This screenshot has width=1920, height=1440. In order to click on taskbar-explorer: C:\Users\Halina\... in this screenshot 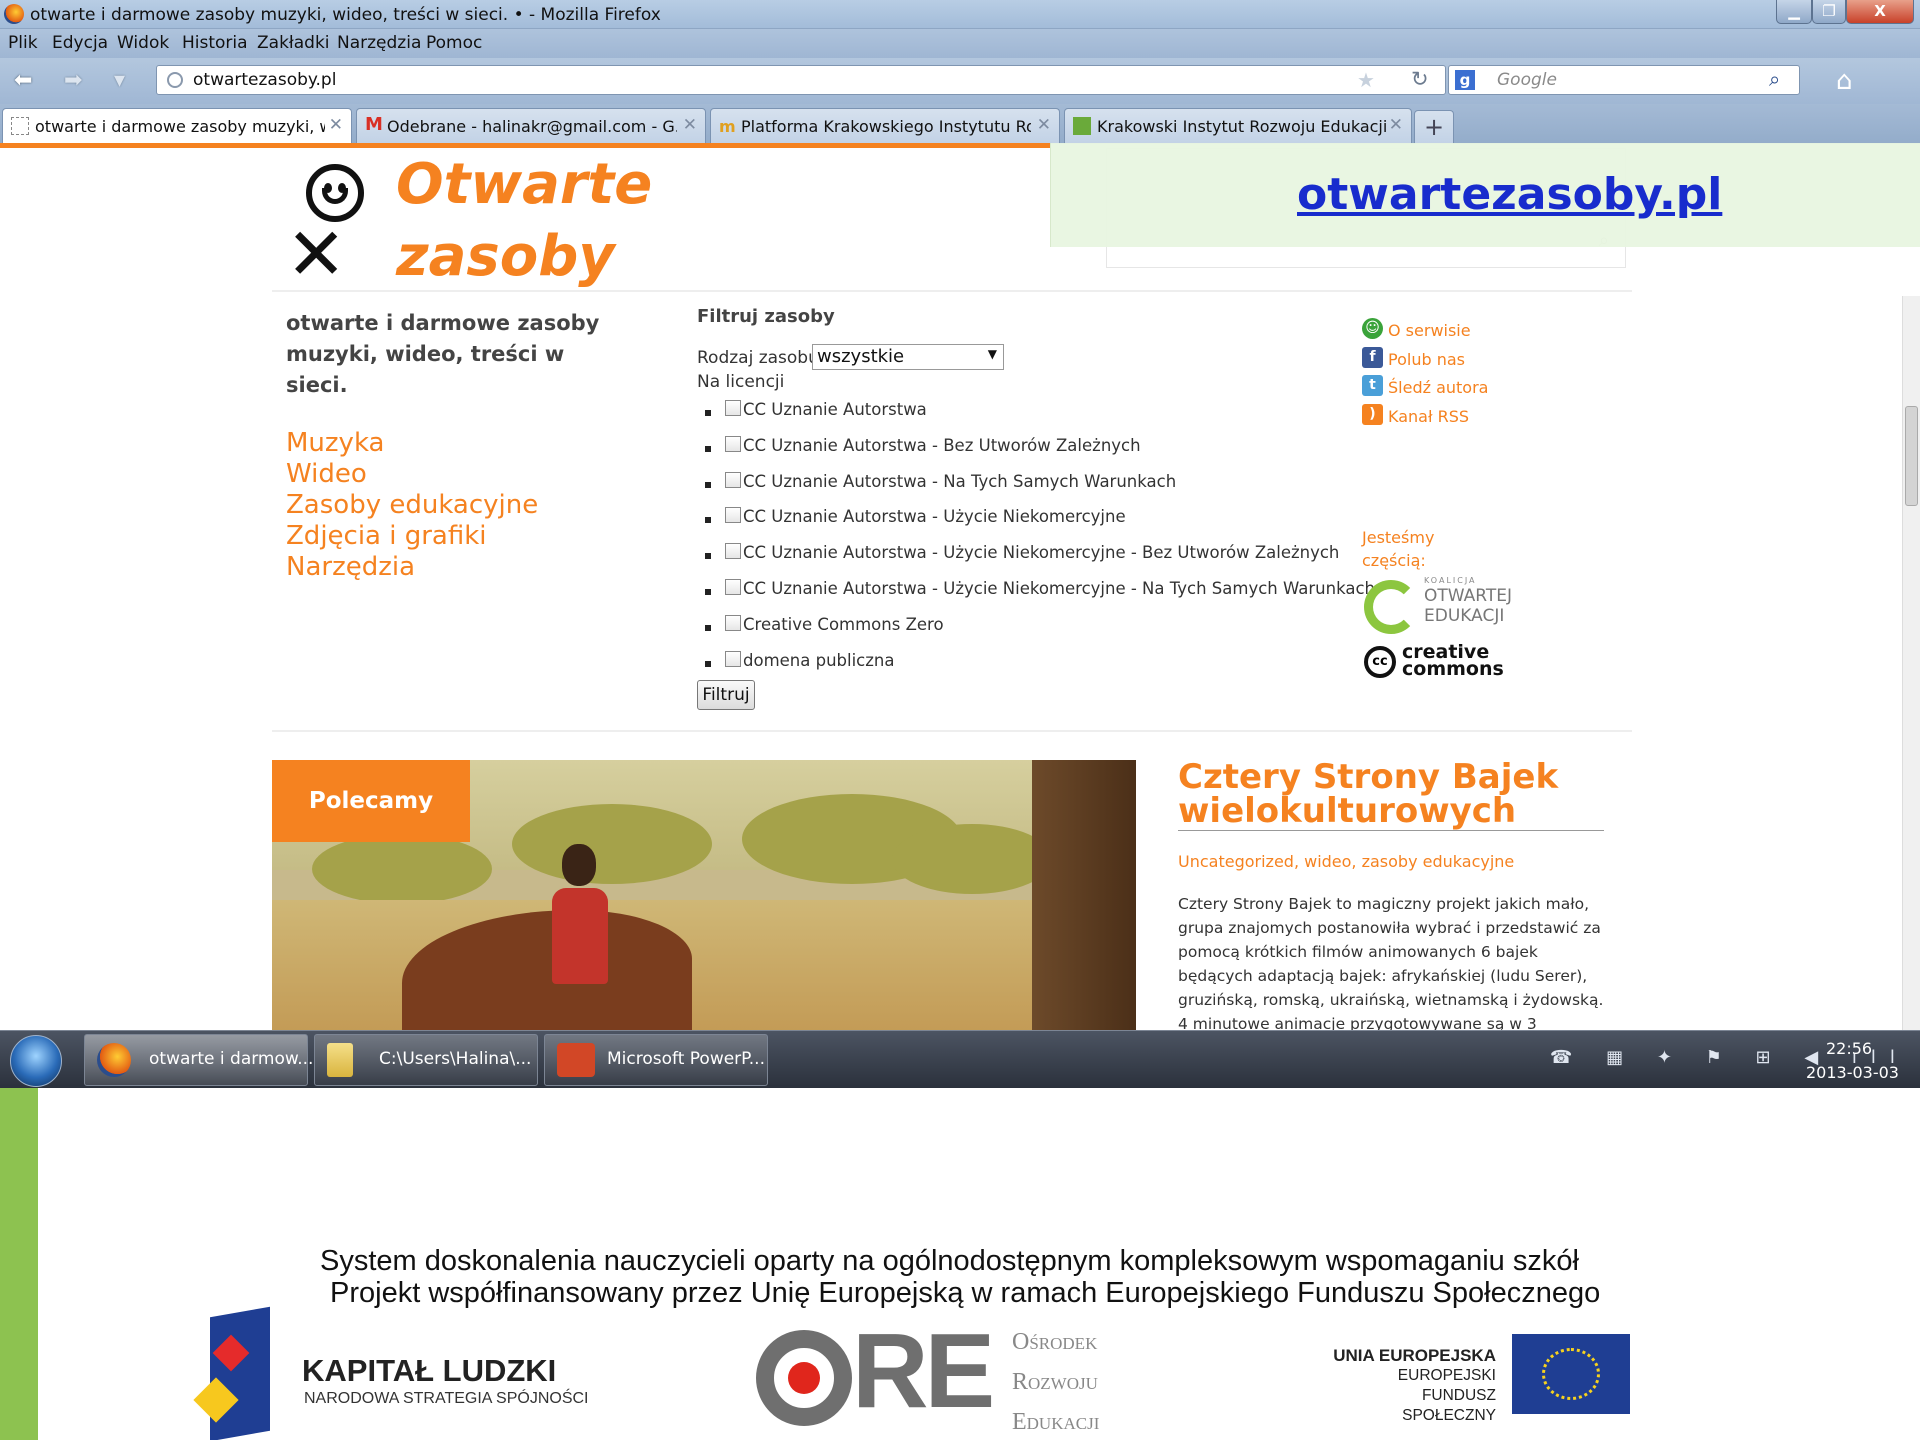, I will do `click(426, 1060)`.